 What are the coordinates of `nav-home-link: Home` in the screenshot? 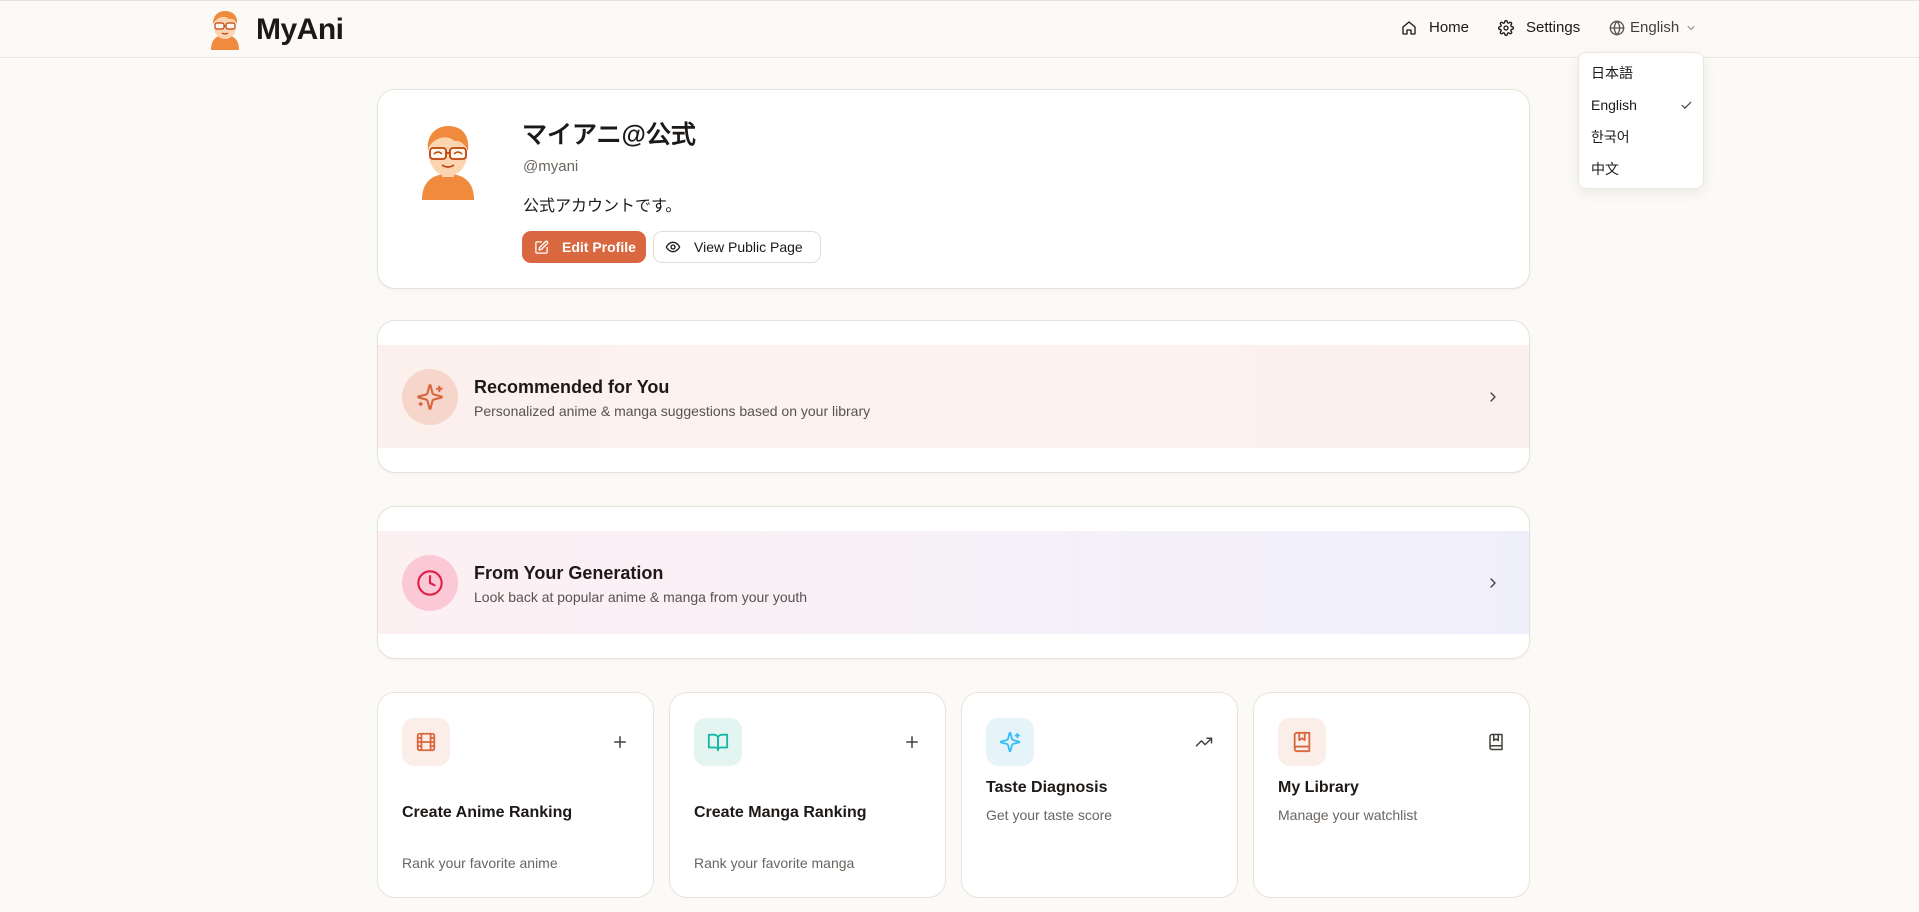 It's located at (1435, 27).